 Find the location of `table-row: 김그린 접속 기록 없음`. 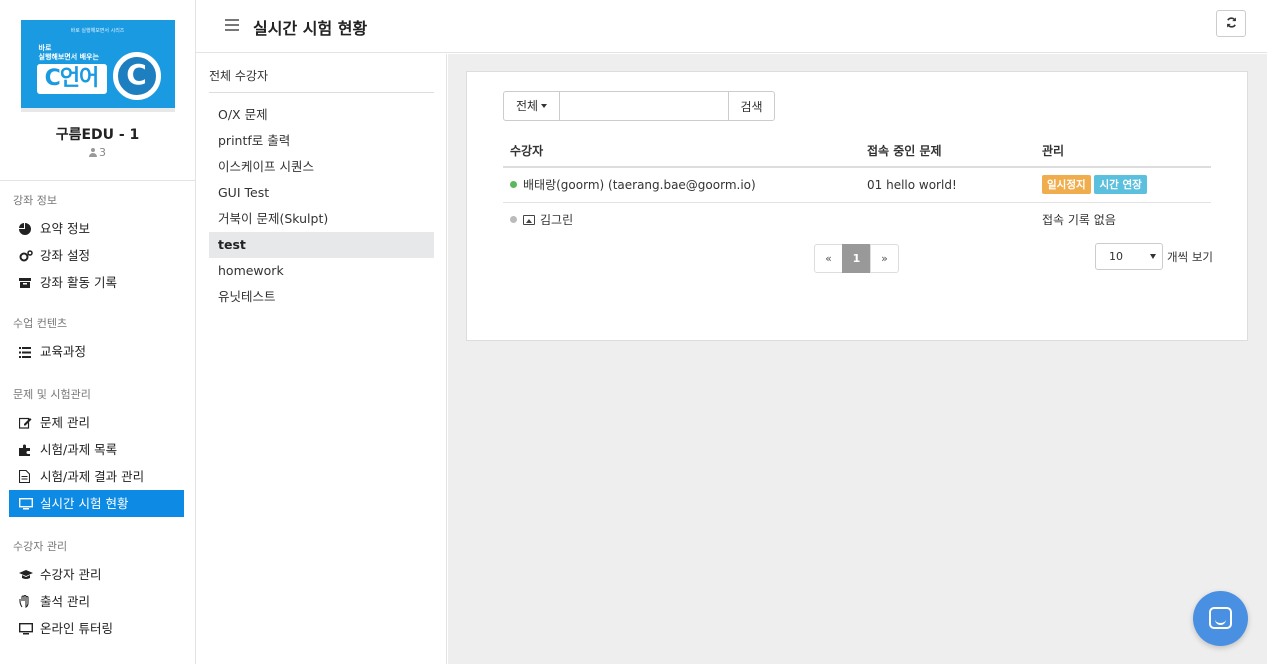

table-row: 김그린 접속 기록 없음 is located at coordinates (857, 219).